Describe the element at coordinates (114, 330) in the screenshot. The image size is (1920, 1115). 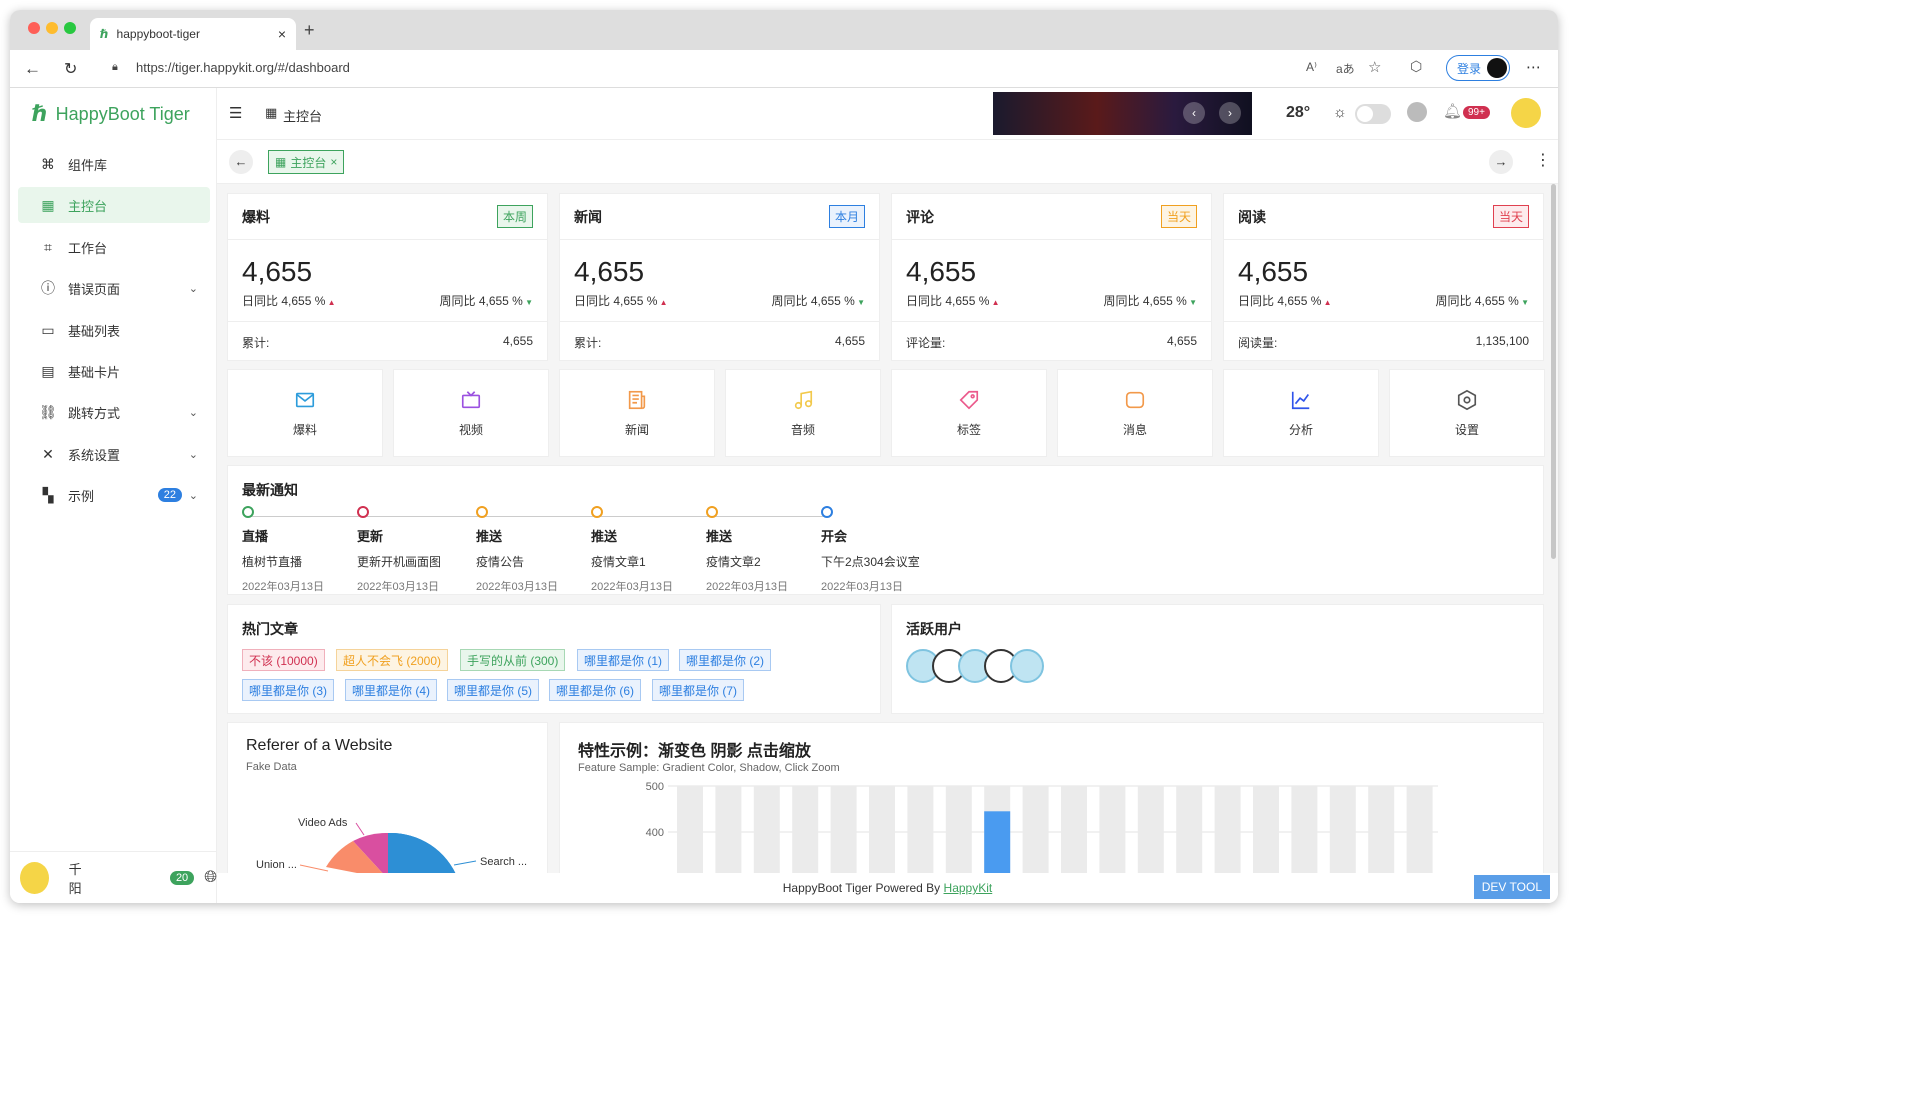
I see `sidebar-item-basic-list: ▭ 基础列表` at that location.